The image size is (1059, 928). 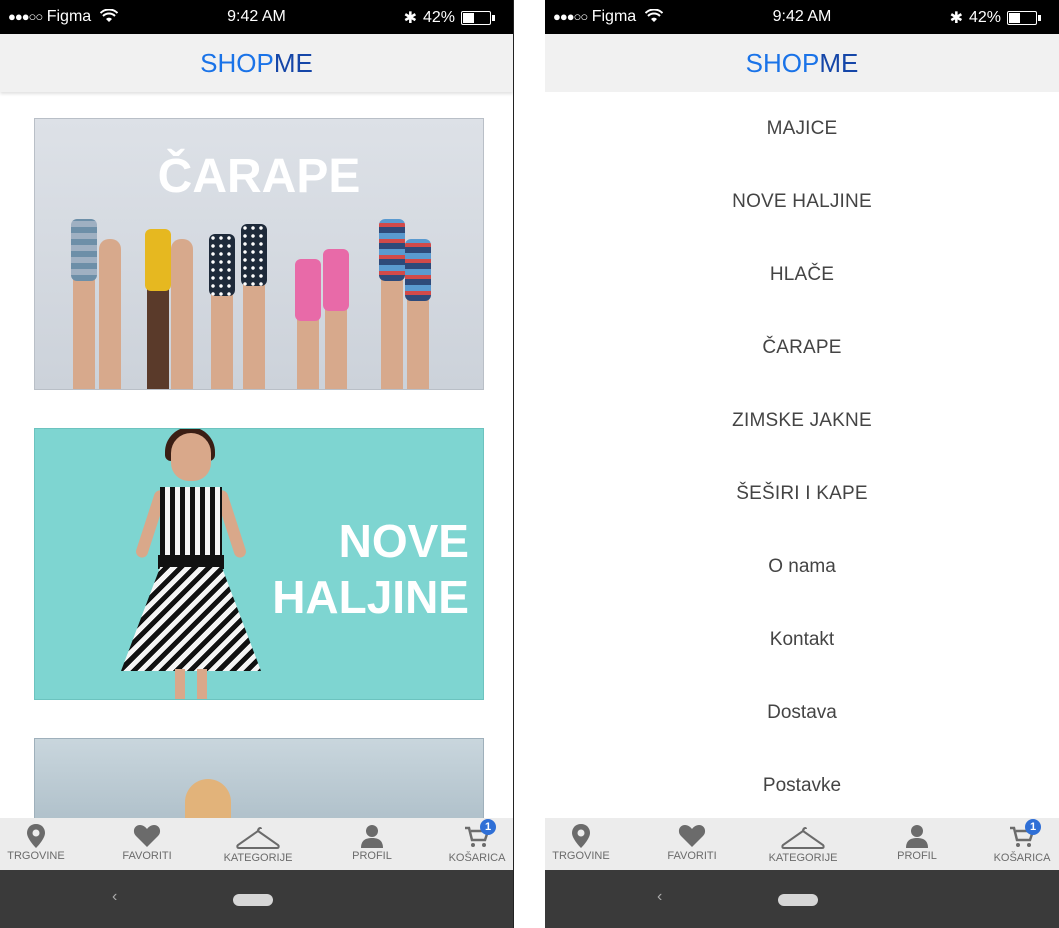 I want to click on banner-new-dresses: NOVE HALJINE, so click(x=259, y=564).